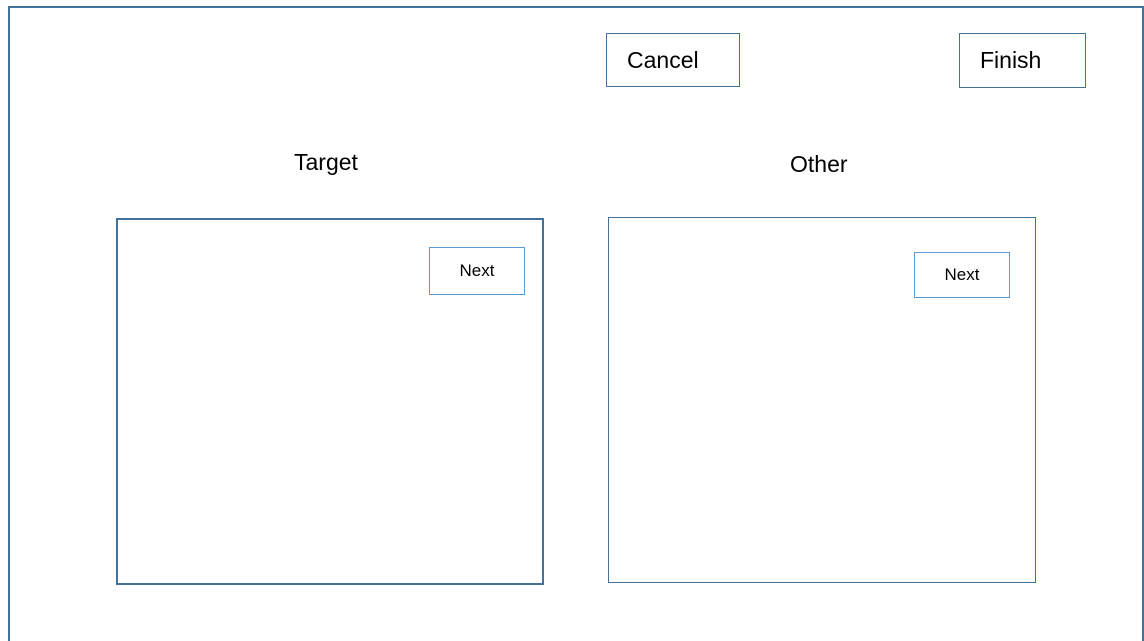  I want to click on other-heading: Other, so click(819, 164).